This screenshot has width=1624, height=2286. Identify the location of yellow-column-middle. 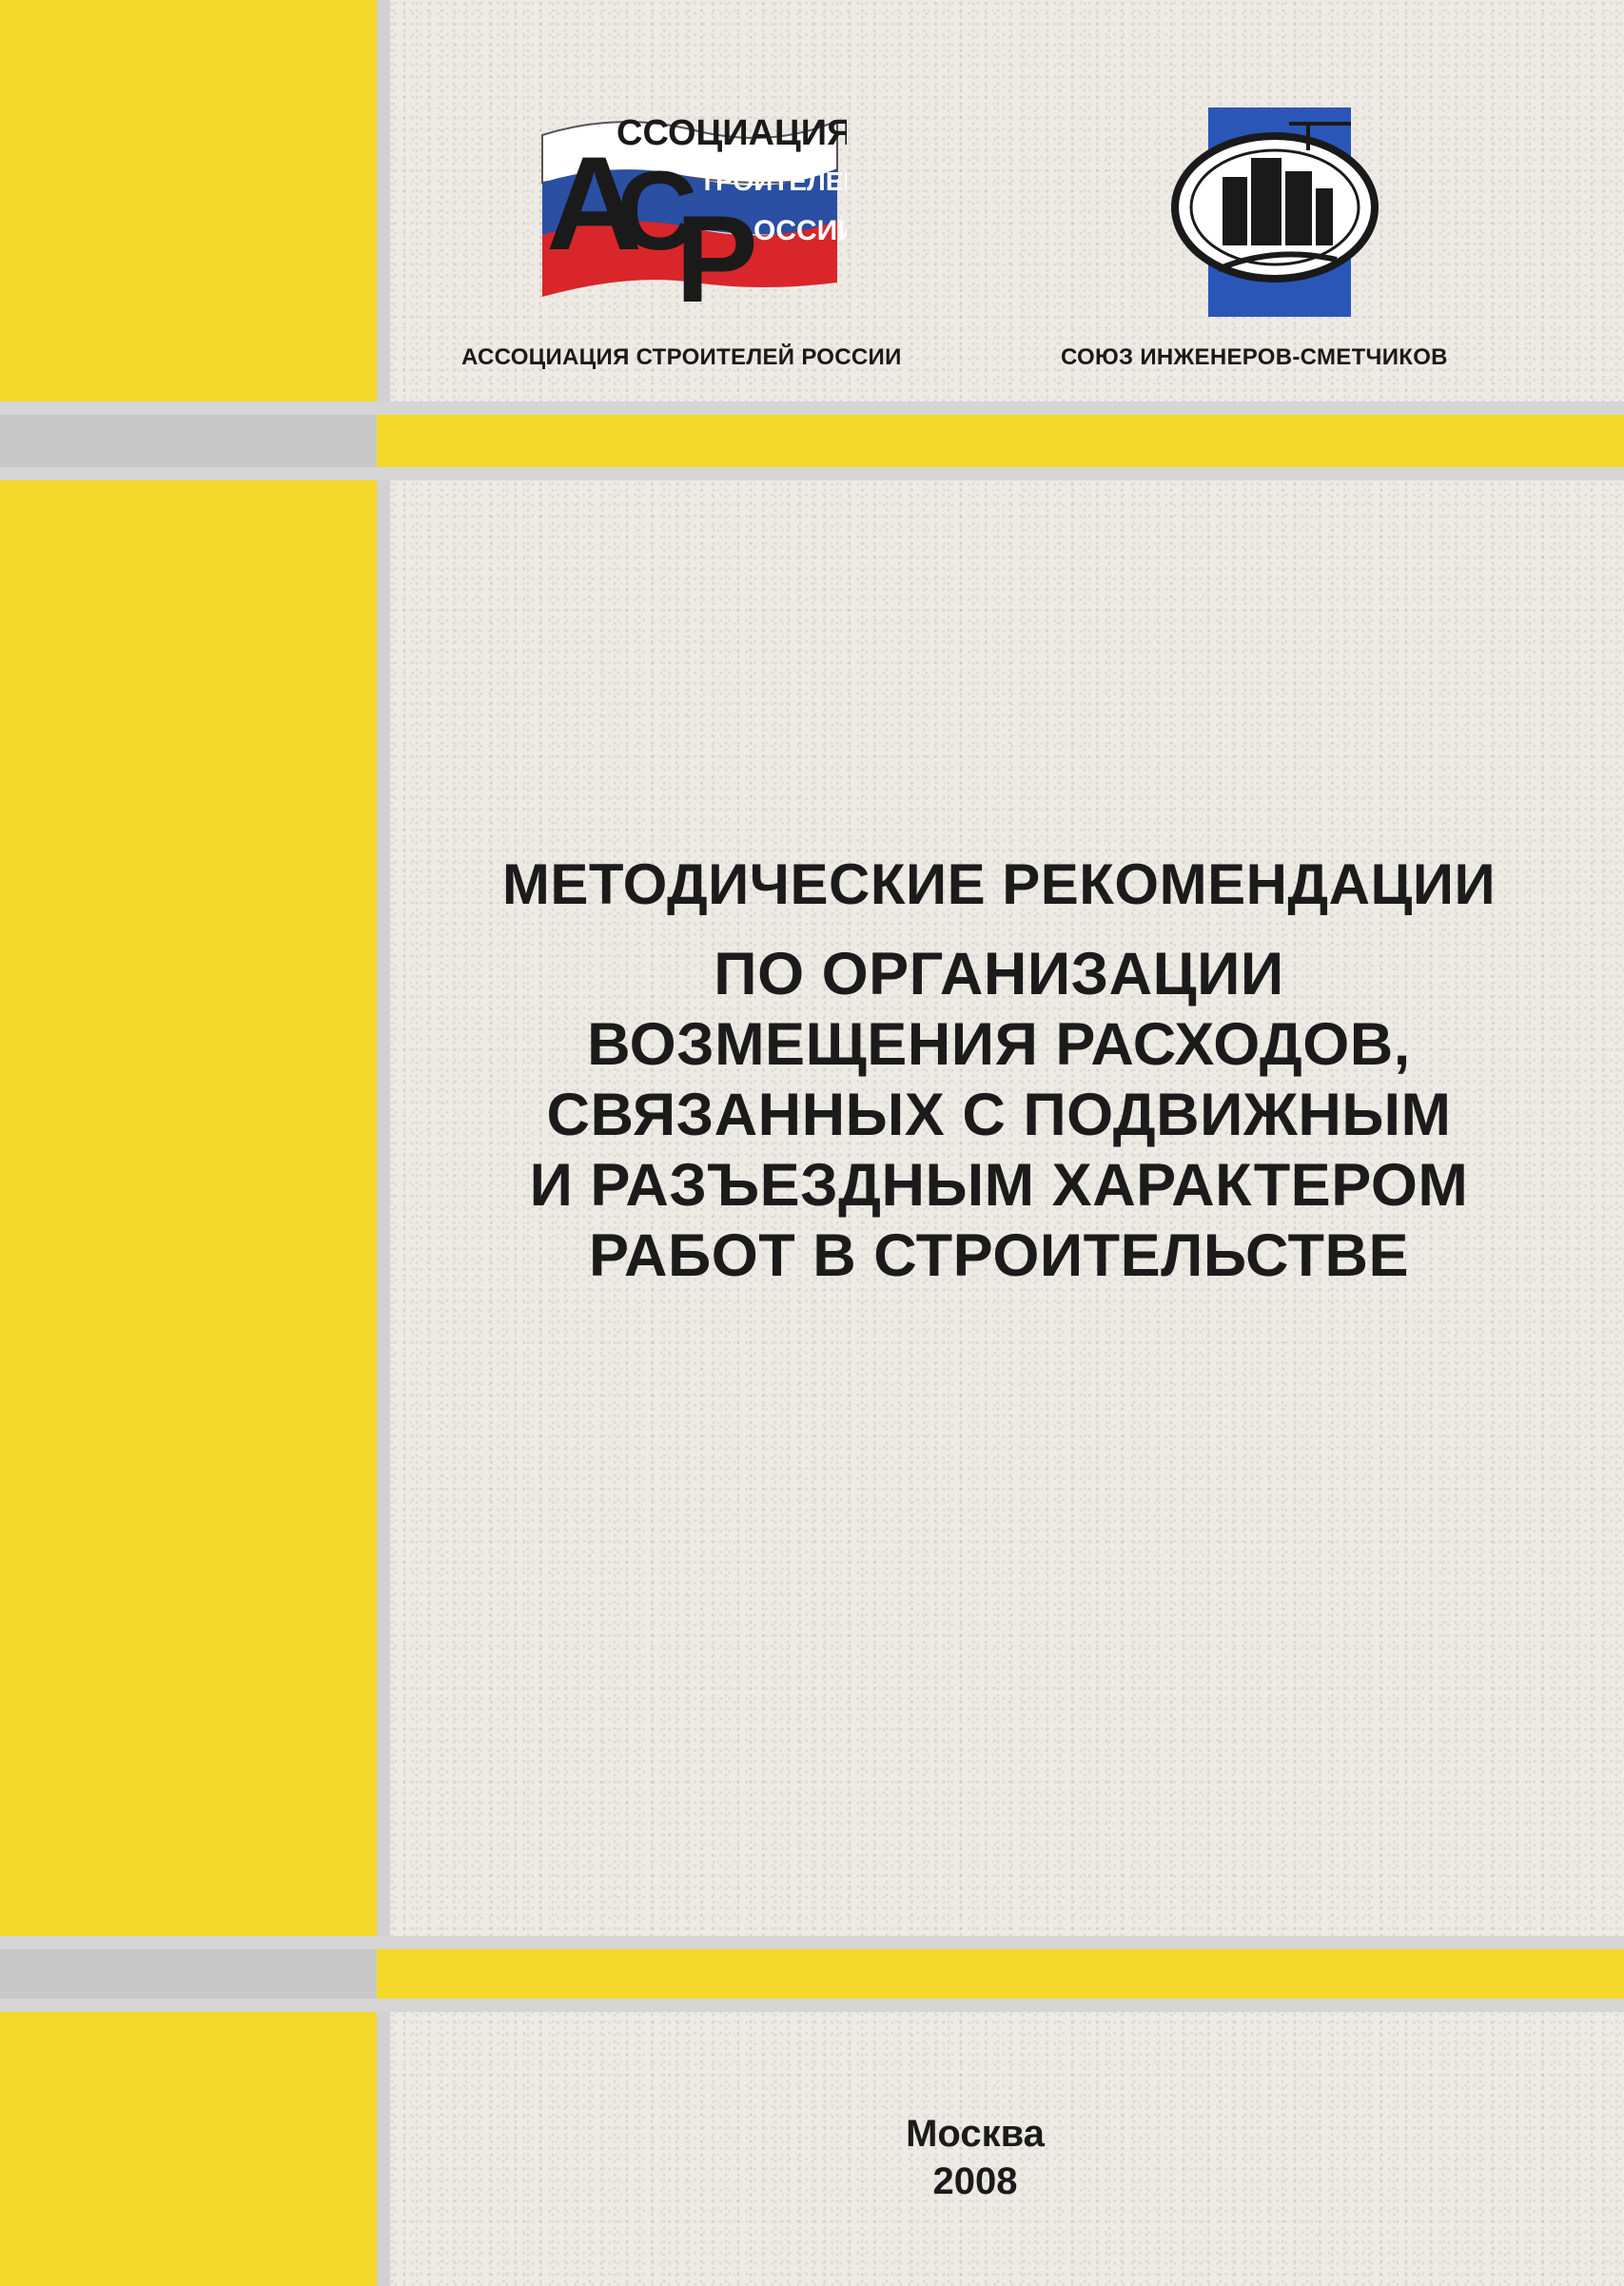
(188, 1208).